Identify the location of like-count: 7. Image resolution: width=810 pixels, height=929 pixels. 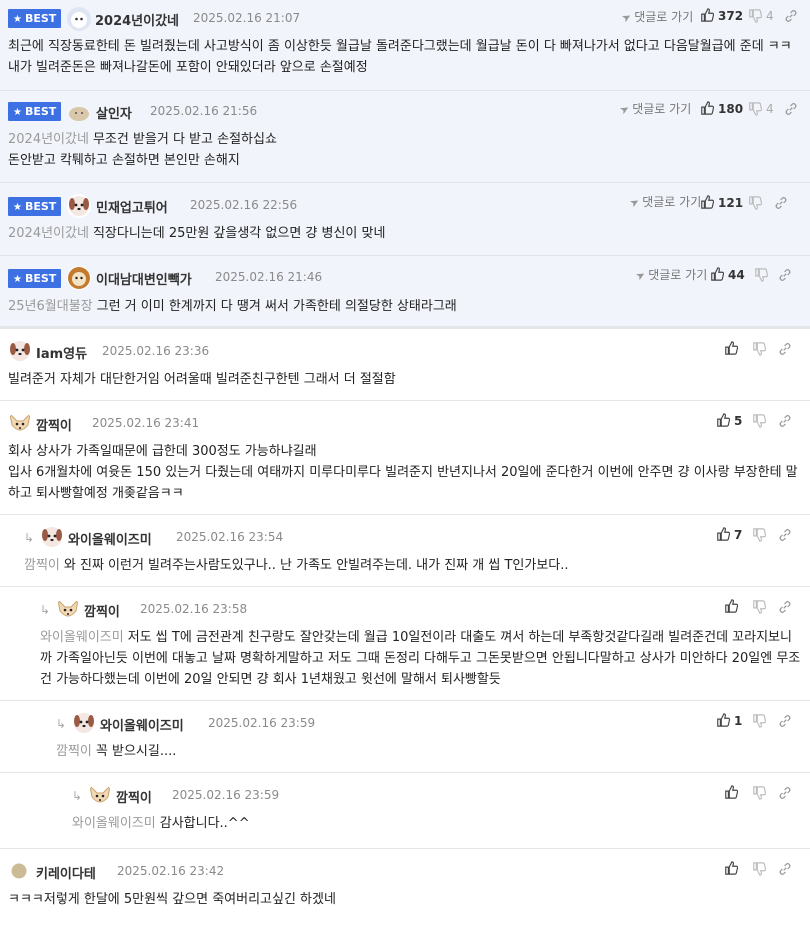
(738, 535).